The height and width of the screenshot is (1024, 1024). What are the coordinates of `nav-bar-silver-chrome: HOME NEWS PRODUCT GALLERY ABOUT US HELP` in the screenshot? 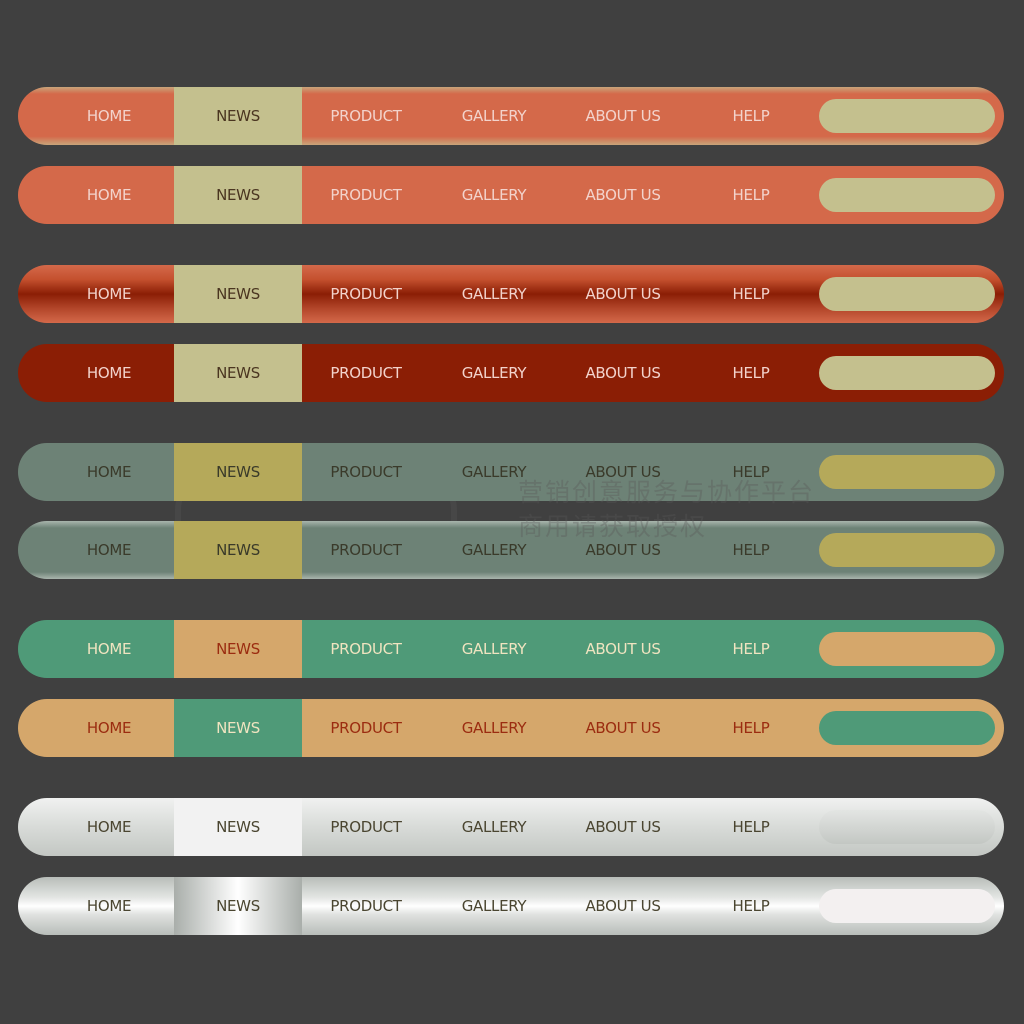 It's located at (511, 906).